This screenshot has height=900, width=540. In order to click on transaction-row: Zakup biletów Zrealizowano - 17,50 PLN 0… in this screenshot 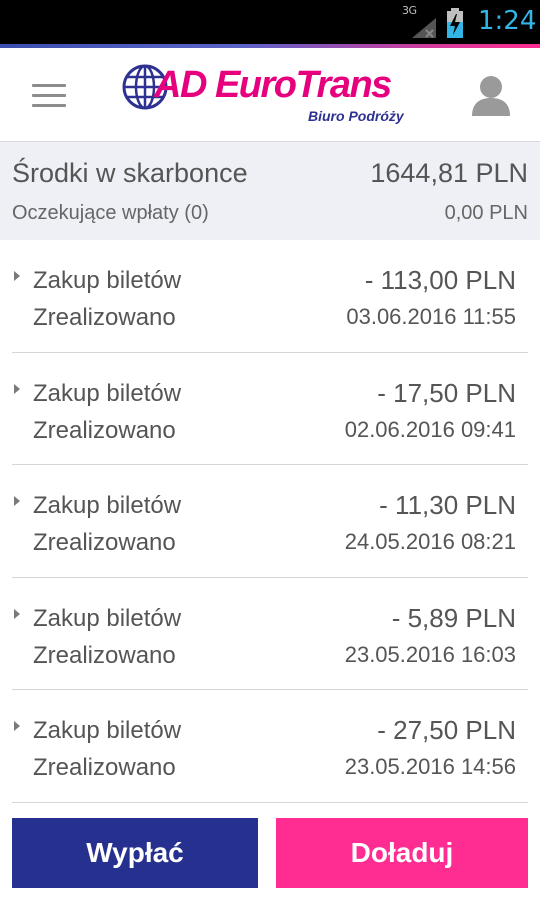, I will do `click(270, 409)`.